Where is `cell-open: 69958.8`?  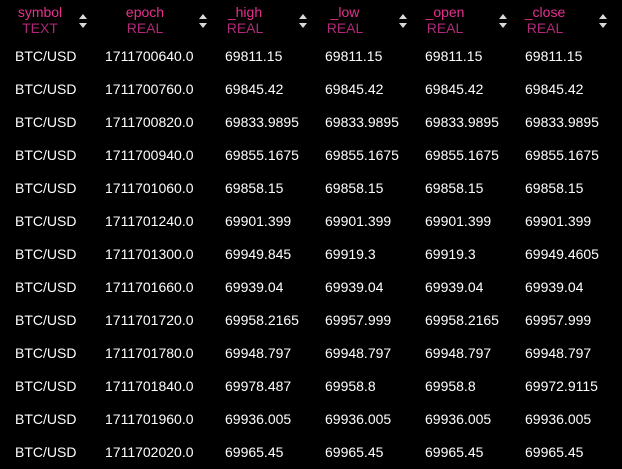
cell-open: 69958.8 is located at coordinates (450, 386).